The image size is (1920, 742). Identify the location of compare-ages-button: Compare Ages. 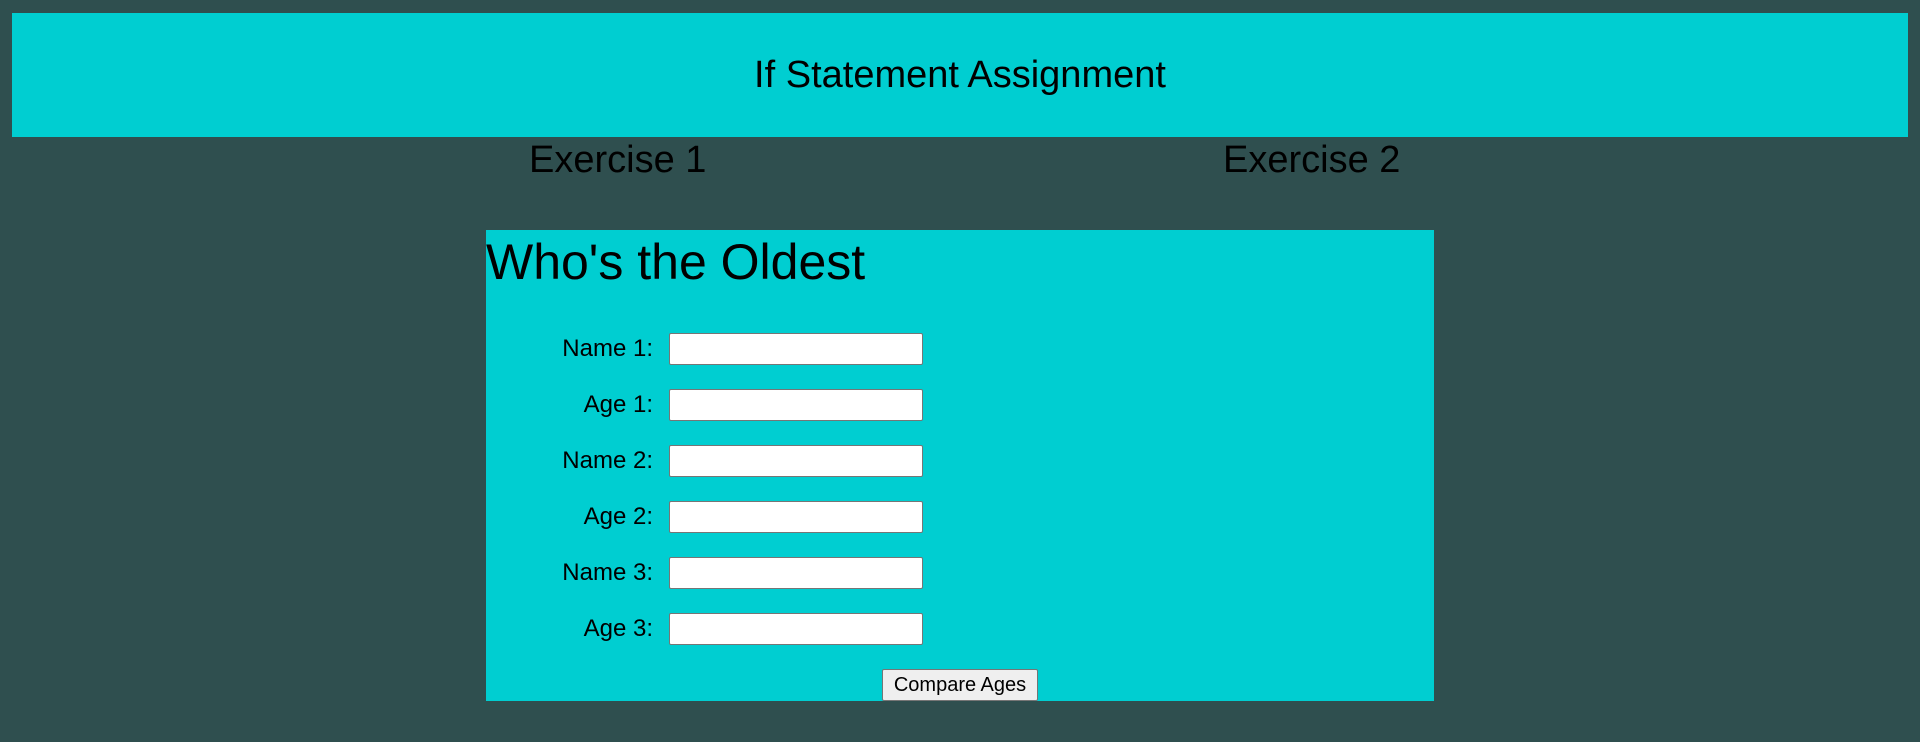
(960, 685).